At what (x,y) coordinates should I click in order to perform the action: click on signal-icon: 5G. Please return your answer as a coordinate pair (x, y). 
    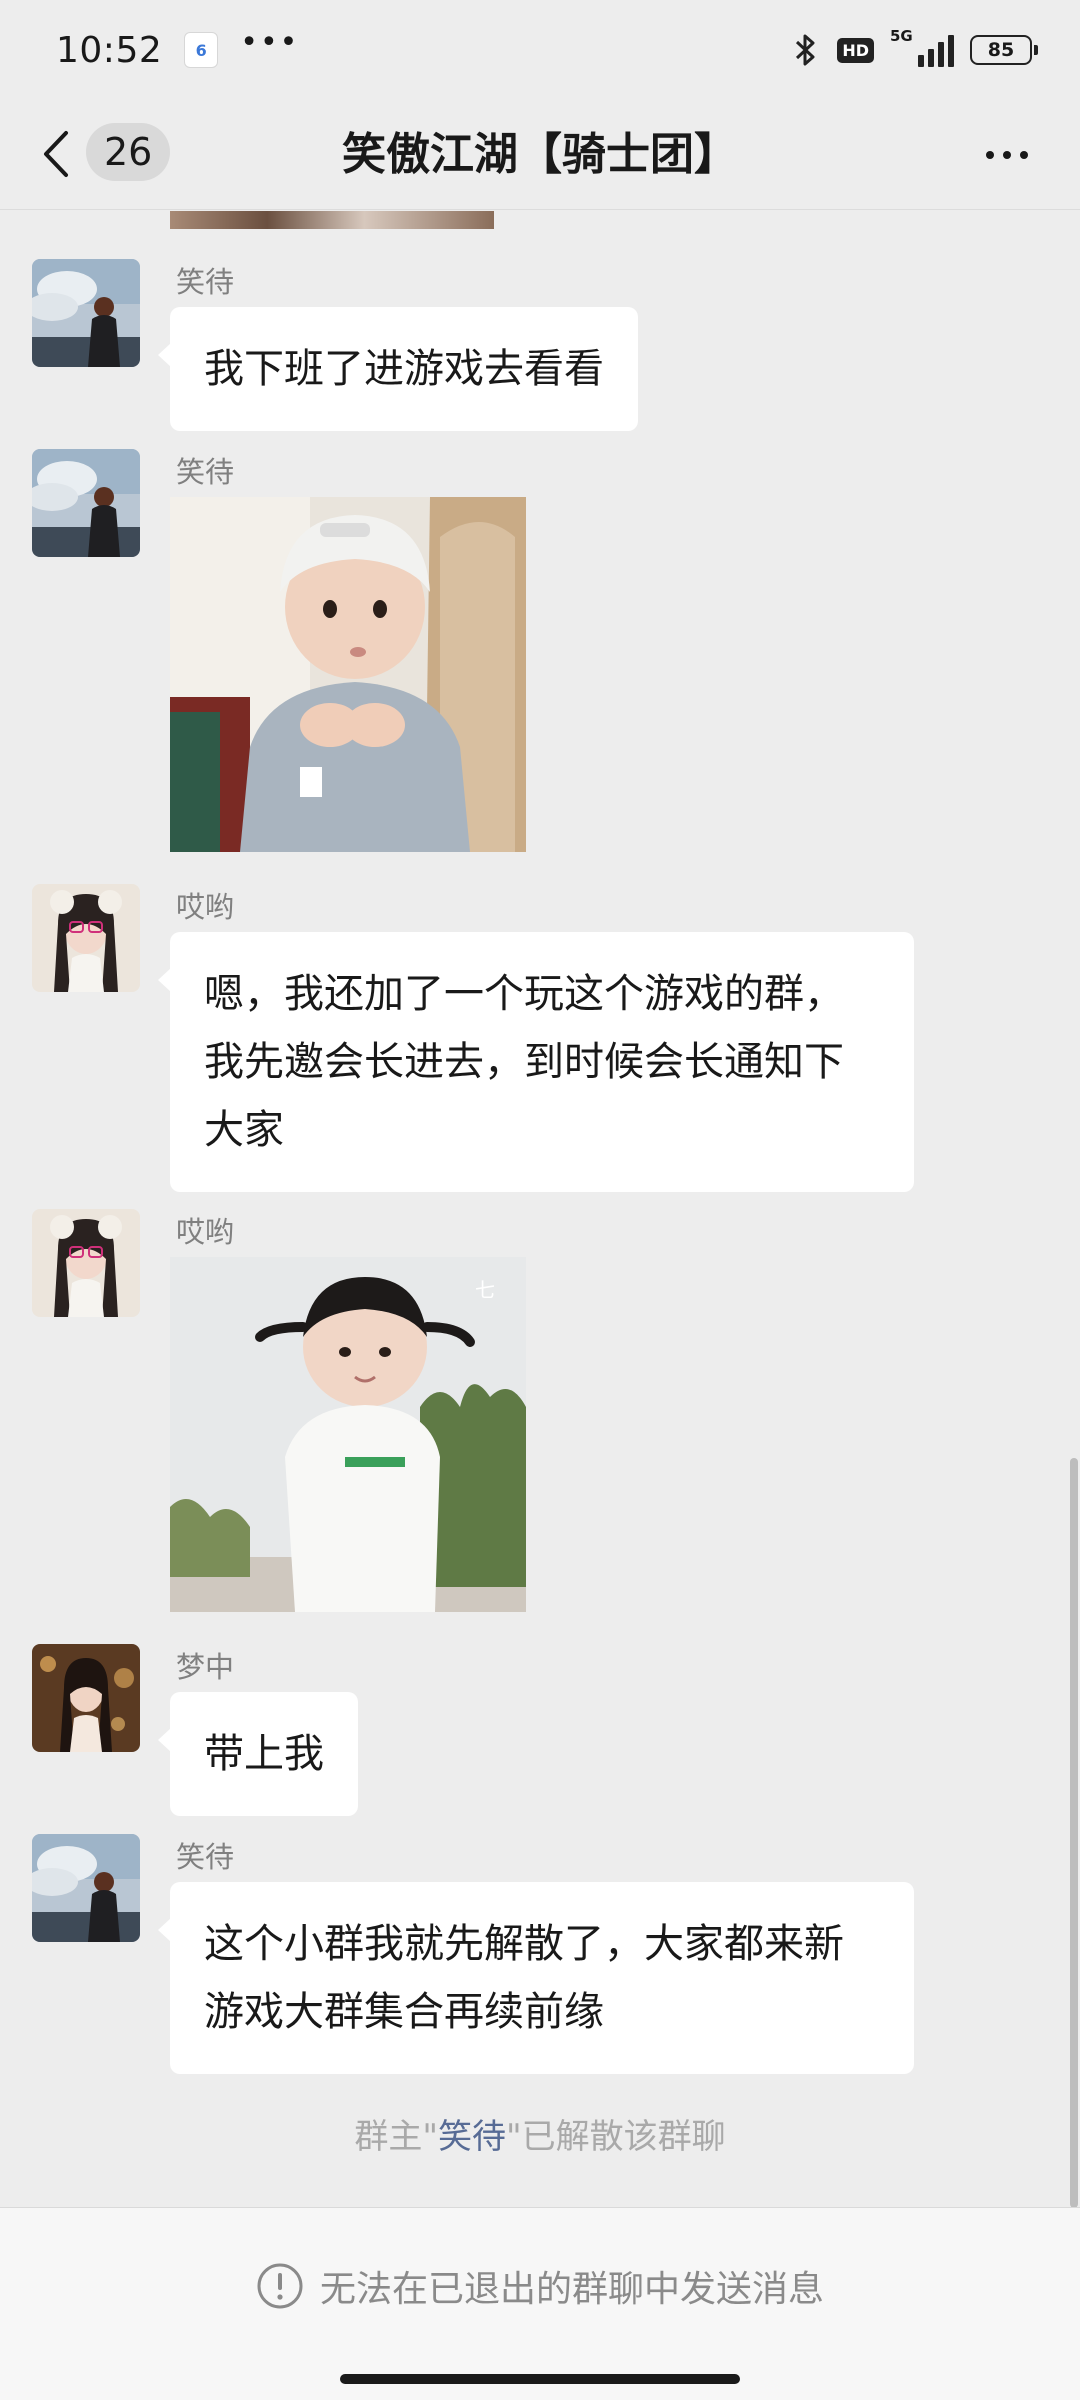
    Looking at the image, I should click on (922, 47).